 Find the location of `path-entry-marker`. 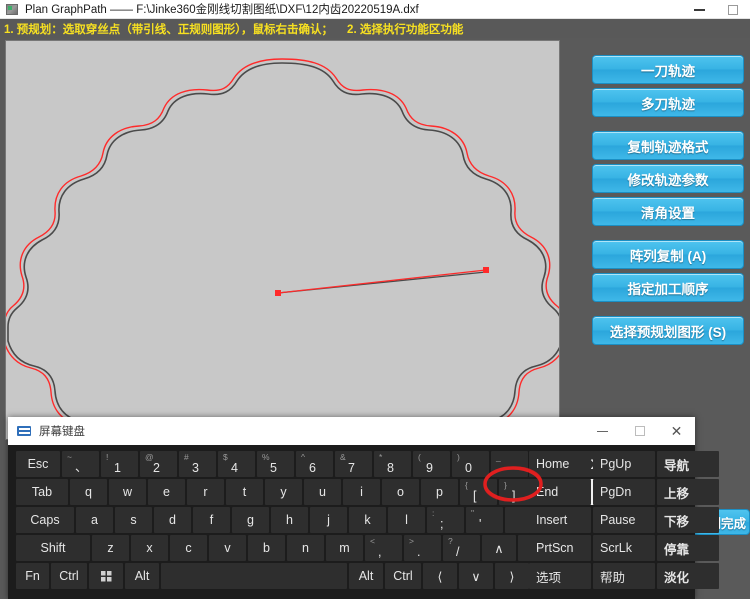

path-entry-marker is located at coordinates (486, 270).